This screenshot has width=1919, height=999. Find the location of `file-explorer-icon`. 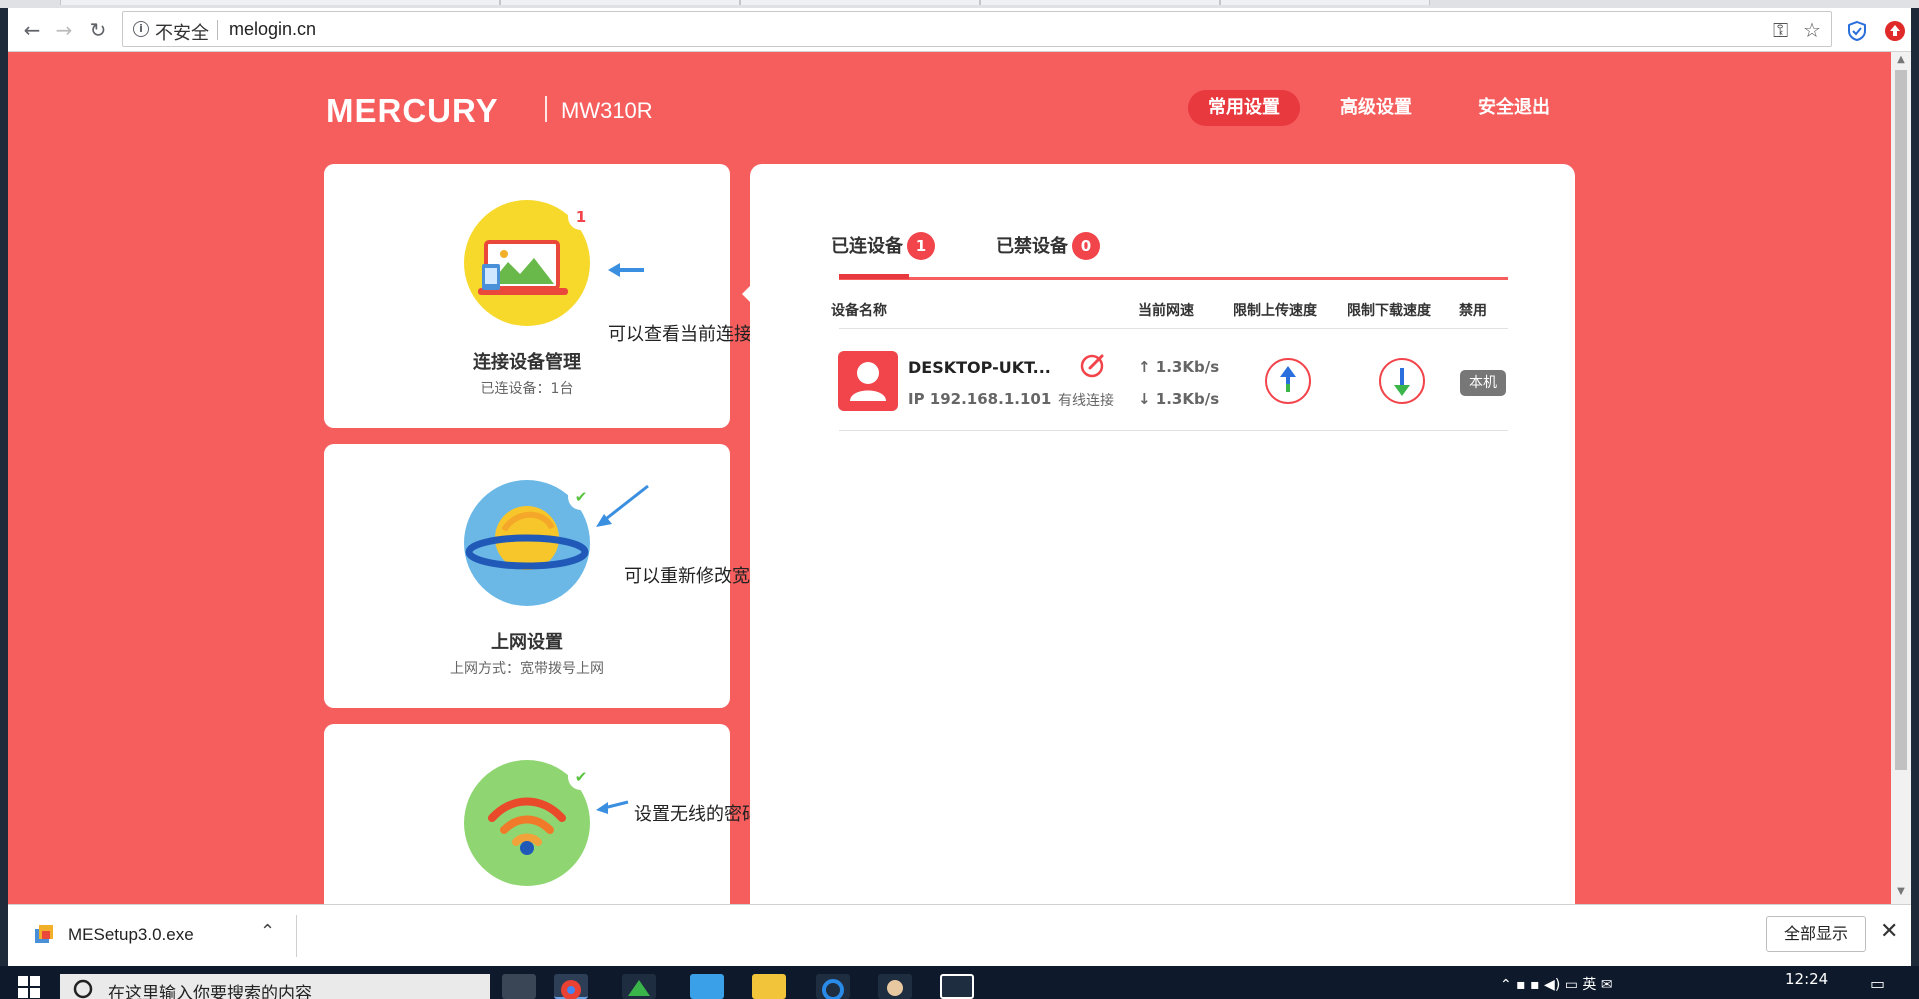

file-explorer-icon is located at coordinates (769, 986).